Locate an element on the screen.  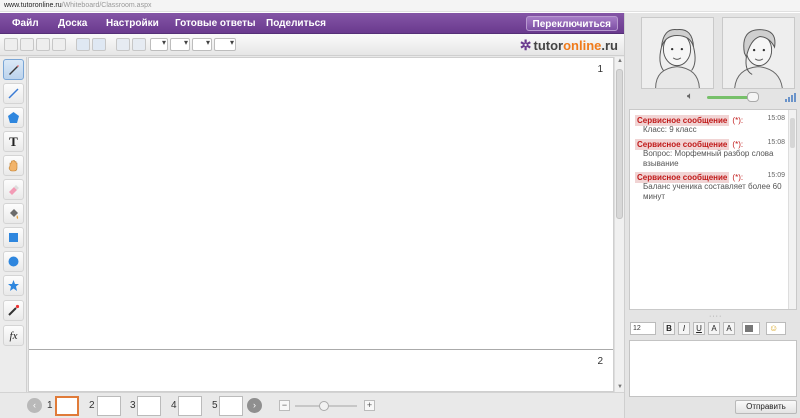
pencil-tool is located at coordinates (13, 69).